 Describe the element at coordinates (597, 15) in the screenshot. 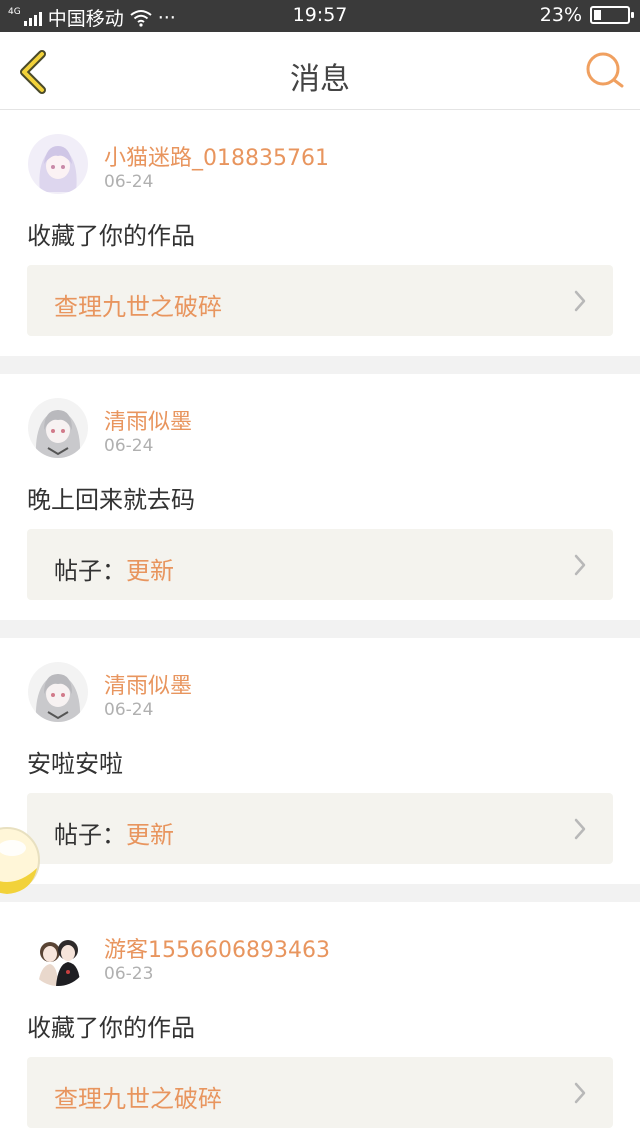

I see `battery-fill` at that location.